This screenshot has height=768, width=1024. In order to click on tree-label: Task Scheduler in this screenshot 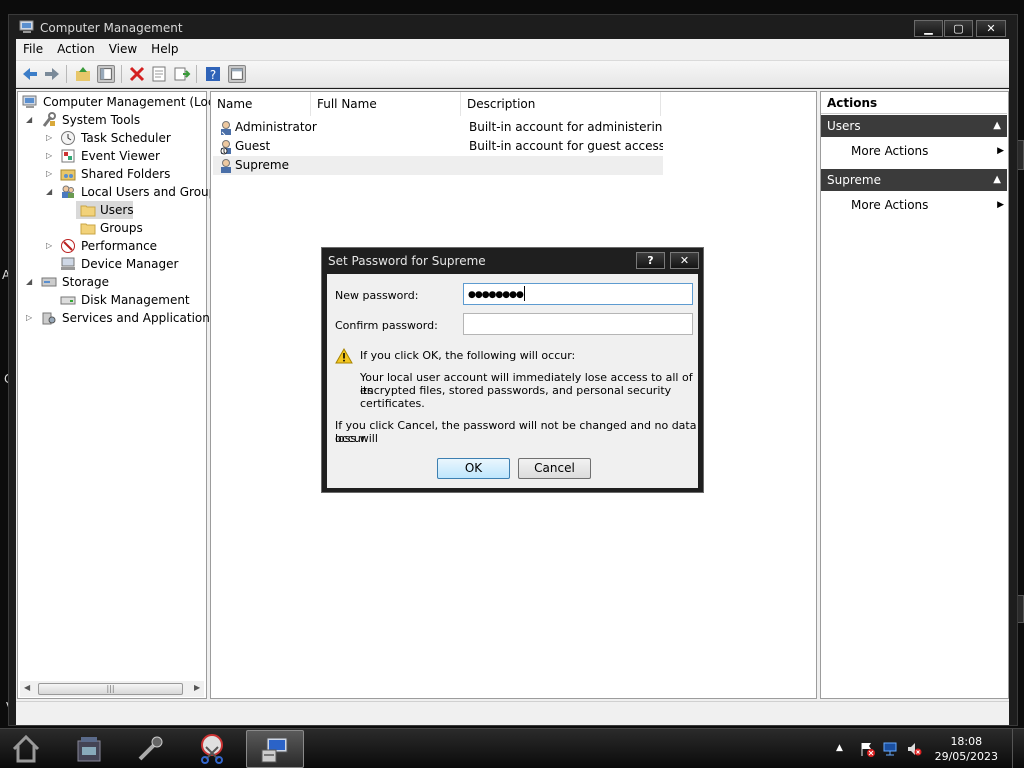, I will do `click(126, 138)`.